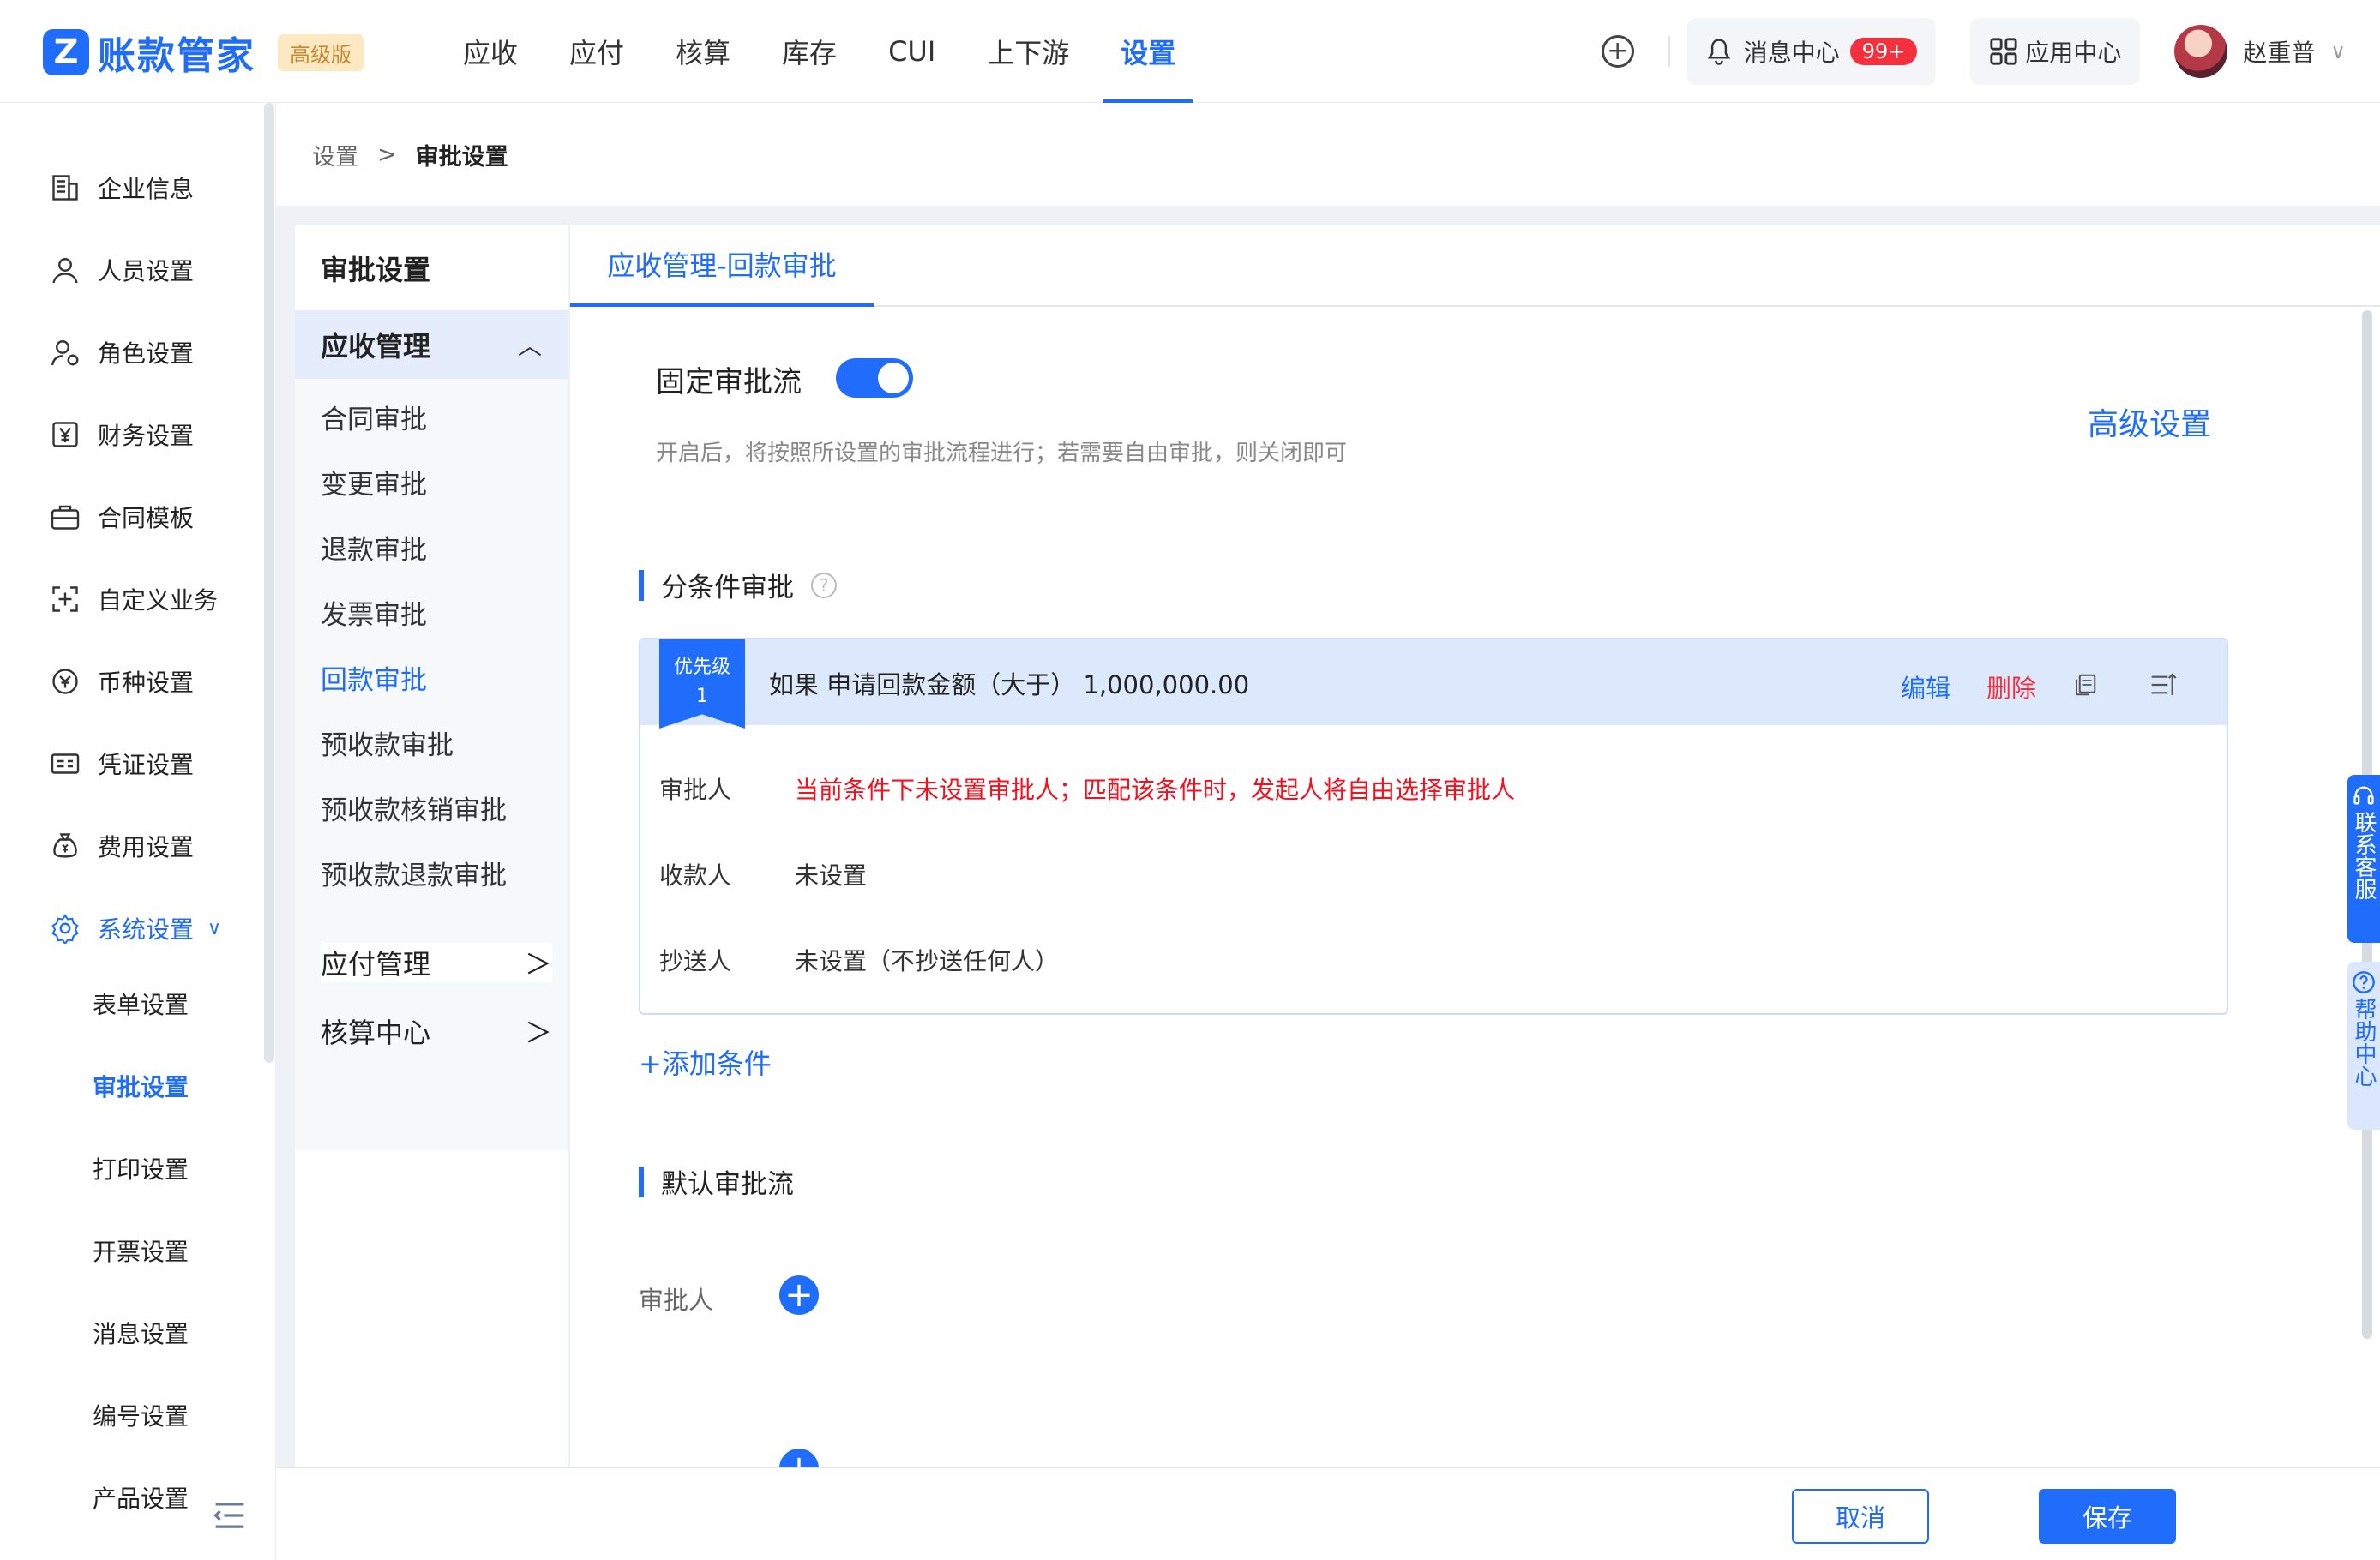 This screenshot has width=2380, height=1560. What do you see at coordinates (374, 677) in the screenshot?
I see `subnav-item-payment-collection: 回款审批` at bounding box center [374, 677].